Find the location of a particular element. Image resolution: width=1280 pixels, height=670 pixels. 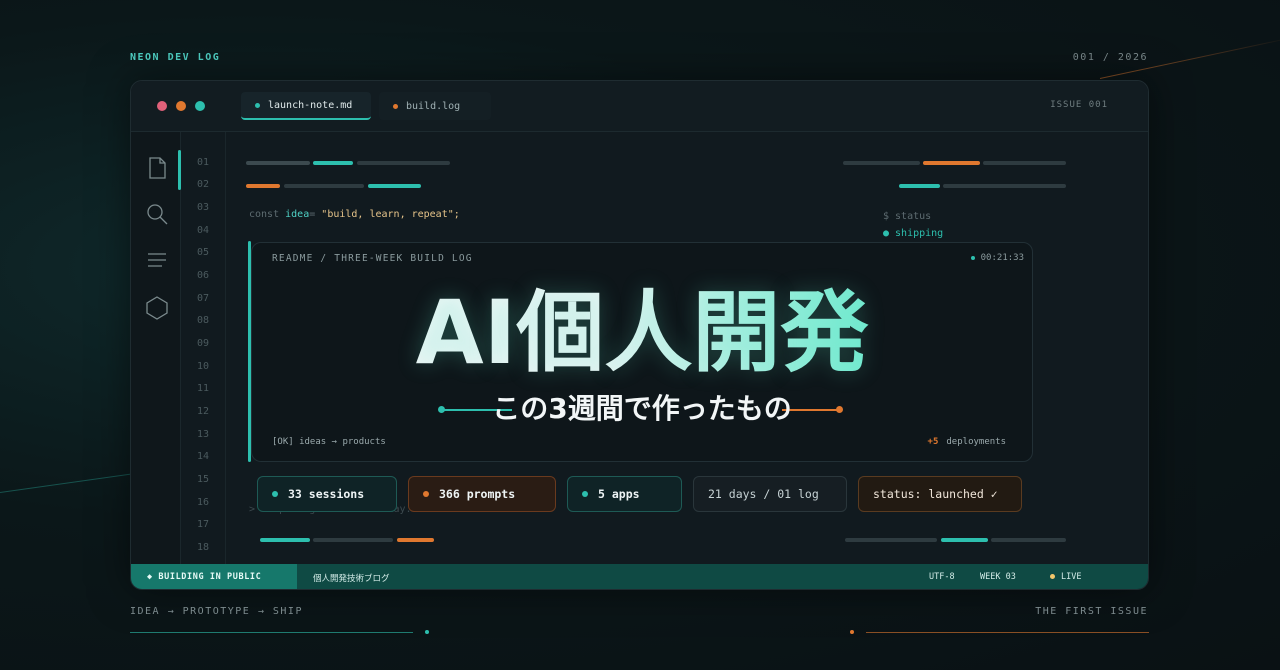

tab-build-log: build.log is located at coordinates (435, 106).